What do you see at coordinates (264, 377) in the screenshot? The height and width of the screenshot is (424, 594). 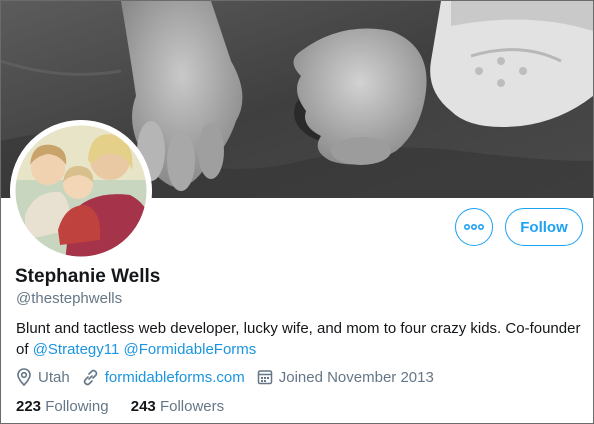 I see `calendar-icon` at bounding box center [264, 377].